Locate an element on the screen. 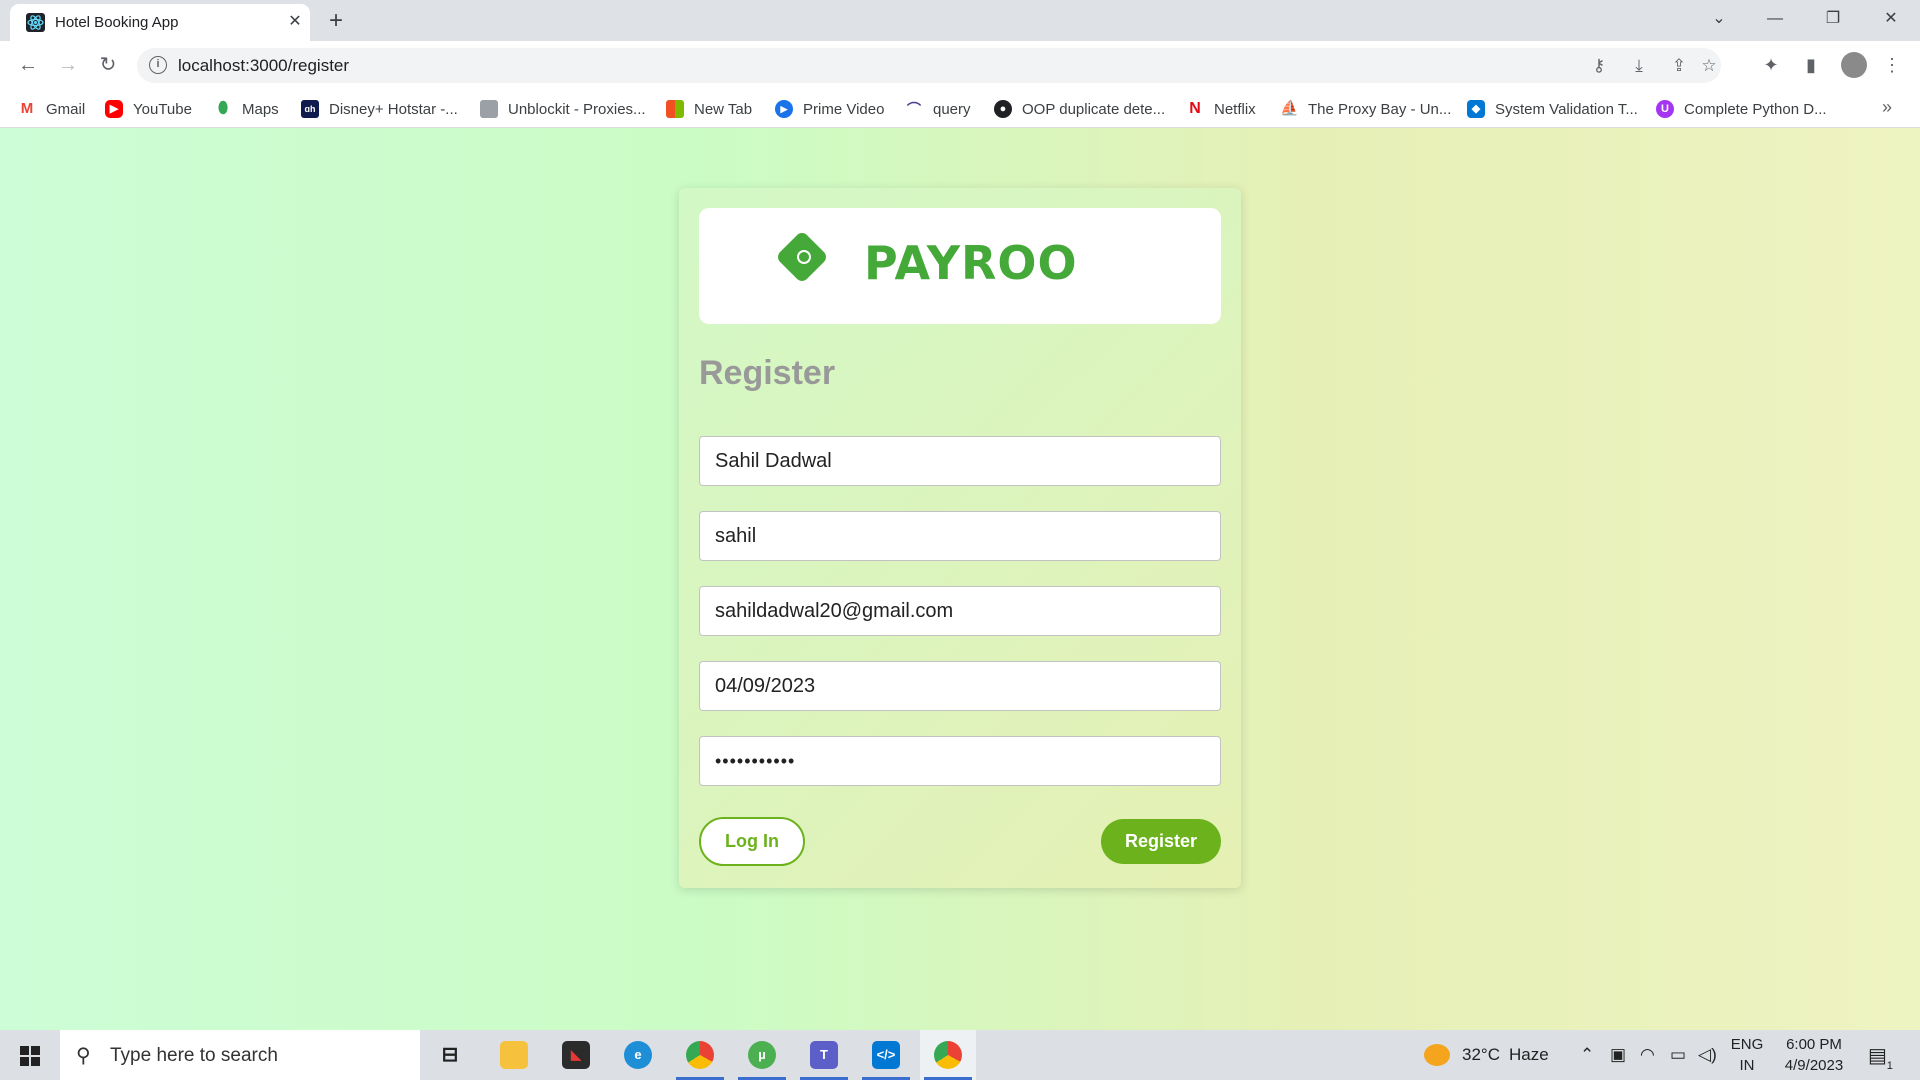  email-field is located at coordinates (960, 611).